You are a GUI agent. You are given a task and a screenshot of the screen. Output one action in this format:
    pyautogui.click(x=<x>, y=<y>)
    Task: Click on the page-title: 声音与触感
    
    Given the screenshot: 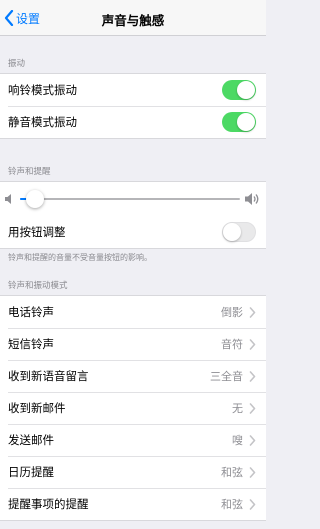 What is the action you would take?
    pyautogui.click(x=133, y=20)
    